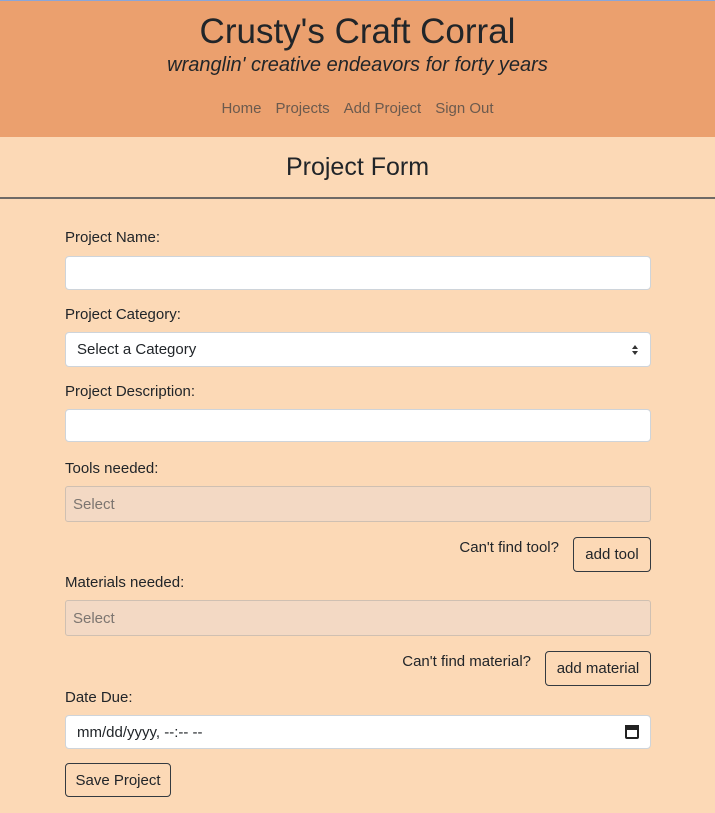 This screenshot has width=715, height=813. Describe the element at coordinates (358, 425) in the screenshot. I see `project-description-input` at that location.